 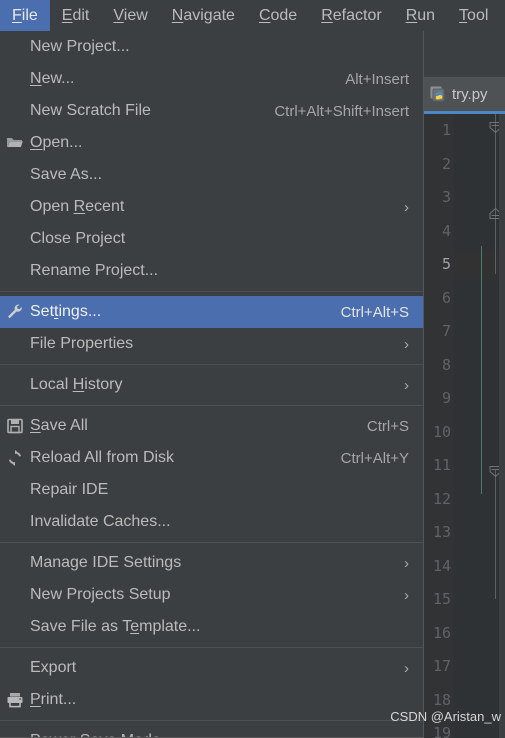 I want to click on menu-item-manage-ide-settings: Manage IDE Settings ›, so click(x=211, y=563).